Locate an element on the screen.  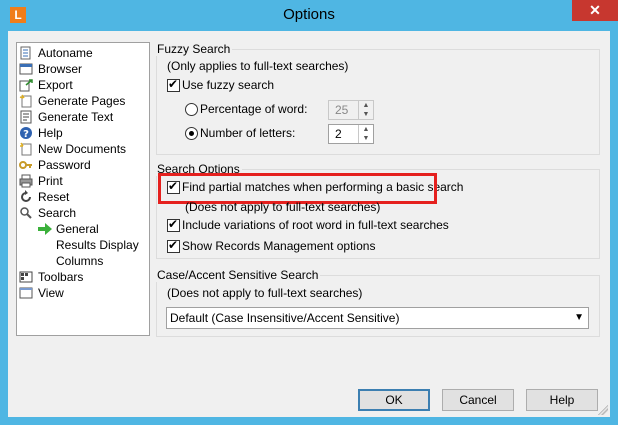
variations-checkbox is located at coordinates (173, 224).